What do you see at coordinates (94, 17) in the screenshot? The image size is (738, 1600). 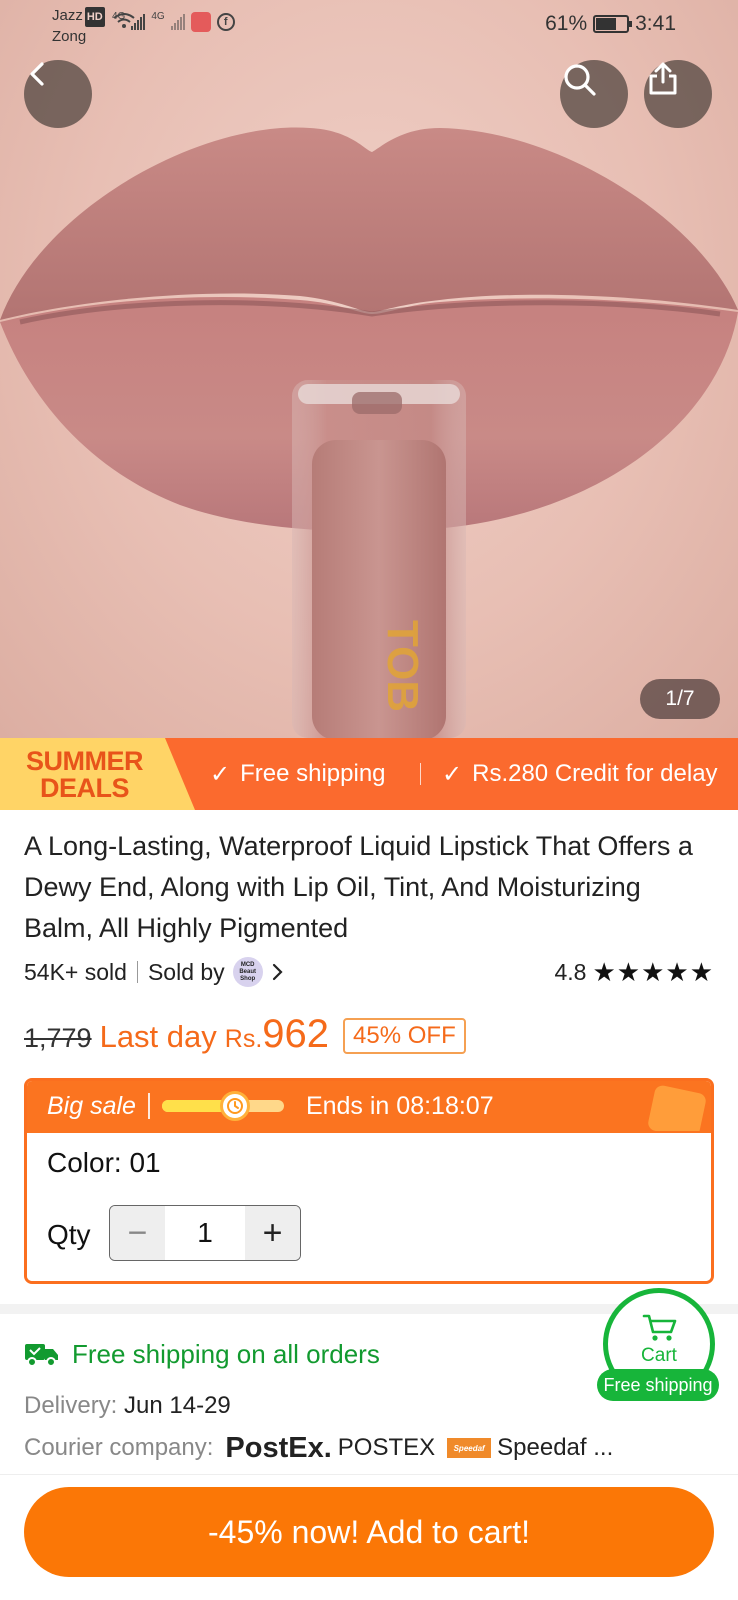 I see `hd-badge: HD` at bounding box center [94, 17].